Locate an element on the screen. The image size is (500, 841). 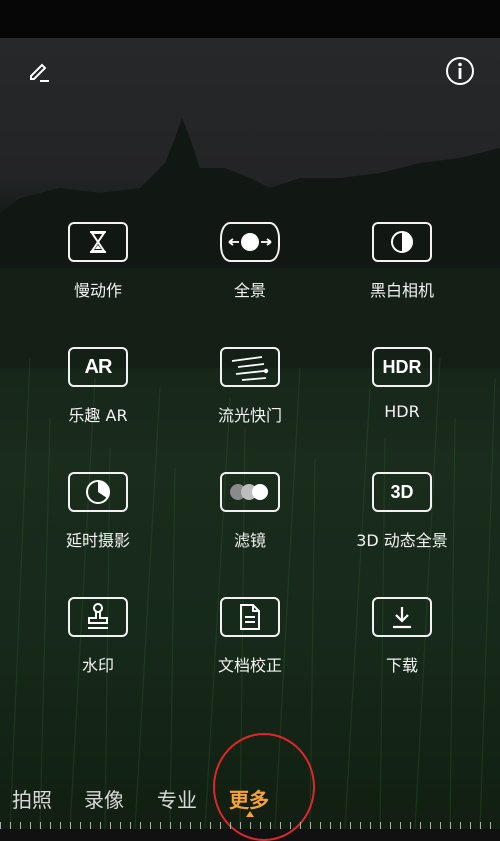
mode-label: 黑白相机 is located at coordinates (401, 290).